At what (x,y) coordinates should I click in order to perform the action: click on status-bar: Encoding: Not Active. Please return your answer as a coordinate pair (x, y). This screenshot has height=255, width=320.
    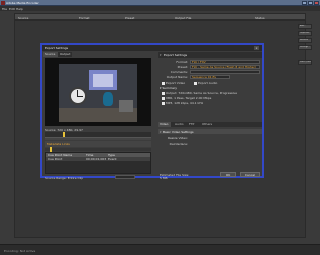
    Looking at the image, I should click on (160, 249).